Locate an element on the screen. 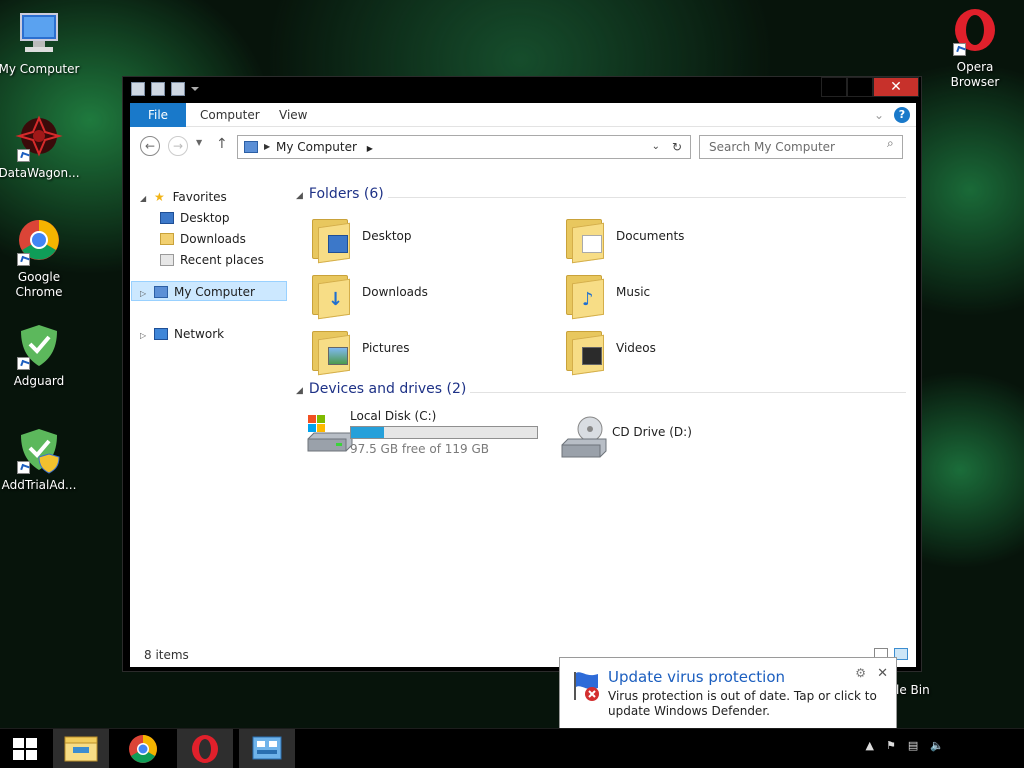 This screenshot has width=1024, height=768. document-icon is located at coordinates (592, 244).